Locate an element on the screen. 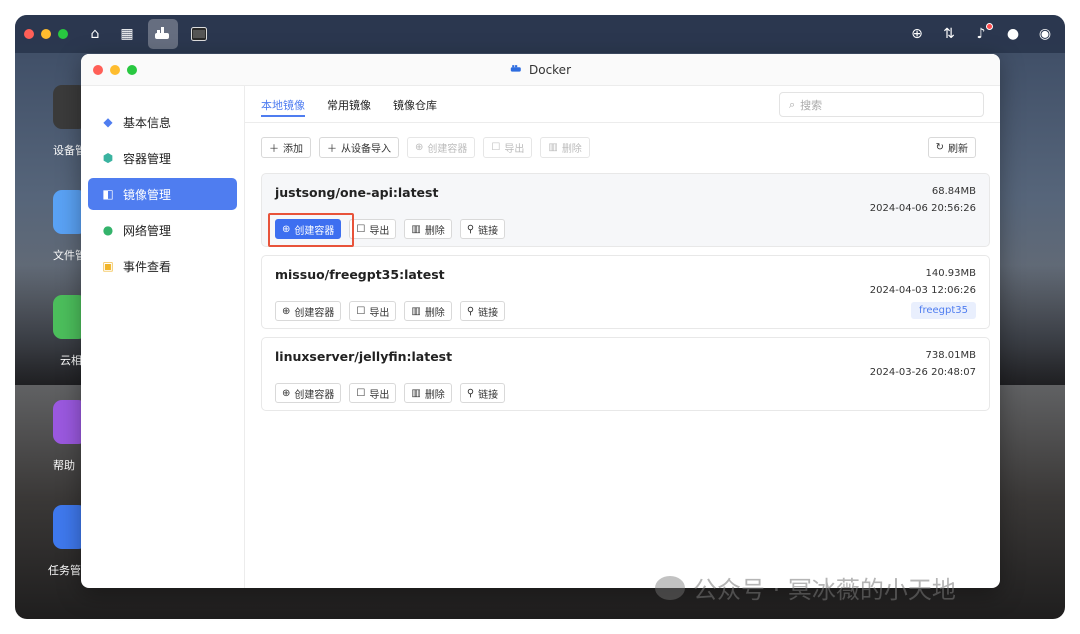  sidebar-item-containers: ⬢ 容器管理 is located at coordinates (162, 158).